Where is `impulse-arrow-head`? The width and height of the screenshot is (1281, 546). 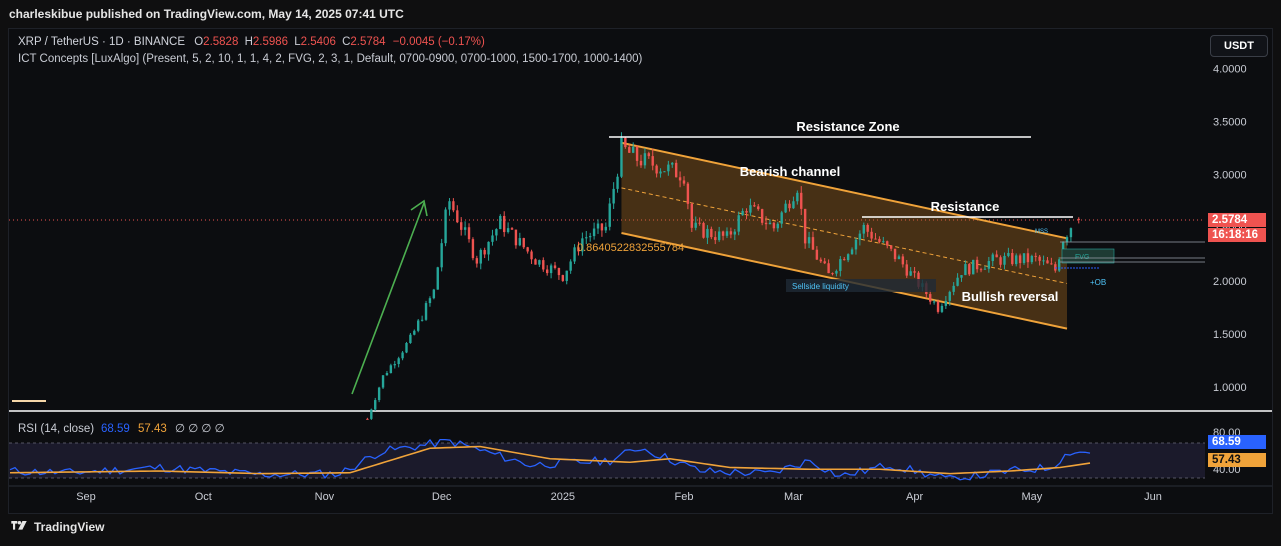
impulse-arrow-head is located at coordinates (419, 208).